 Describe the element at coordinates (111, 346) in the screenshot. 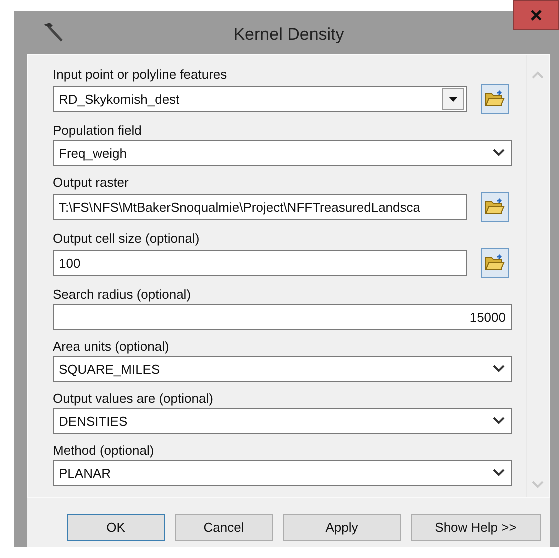

I see `field-label: Area units (optional)` at that location.